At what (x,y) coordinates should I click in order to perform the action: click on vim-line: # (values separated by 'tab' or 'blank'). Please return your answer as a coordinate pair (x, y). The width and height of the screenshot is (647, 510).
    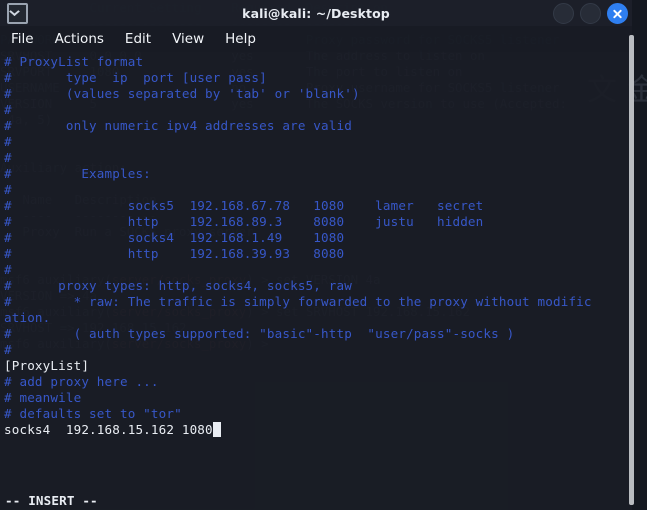
    Looking at the image, I should click on (182, 93).